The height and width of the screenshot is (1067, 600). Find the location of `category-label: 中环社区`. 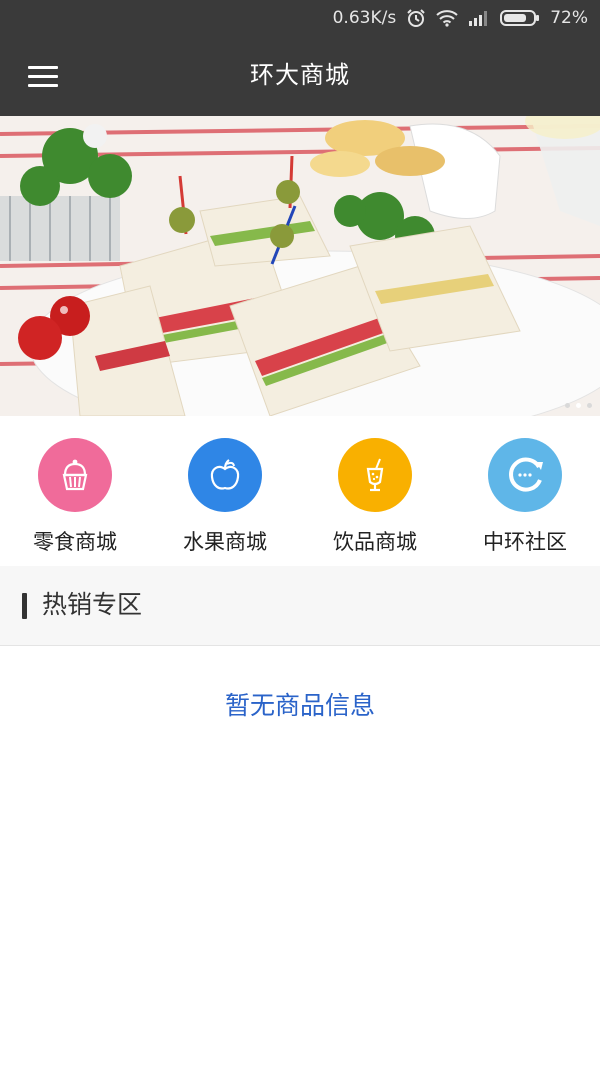

category-label: 中环社区 is located at coordinates (525, 542).